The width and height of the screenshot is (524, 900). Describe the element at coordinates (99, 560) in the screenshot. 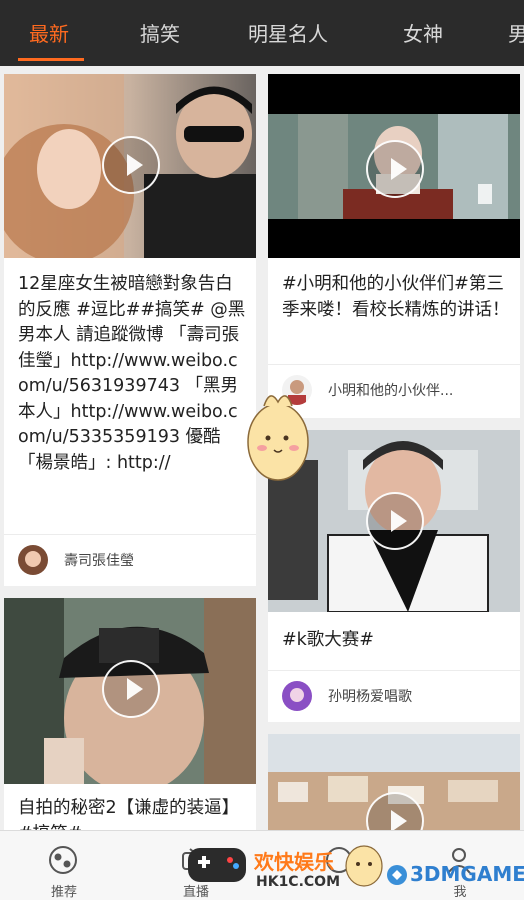

I see `author-name: 壽司張佳瑩` at that location.